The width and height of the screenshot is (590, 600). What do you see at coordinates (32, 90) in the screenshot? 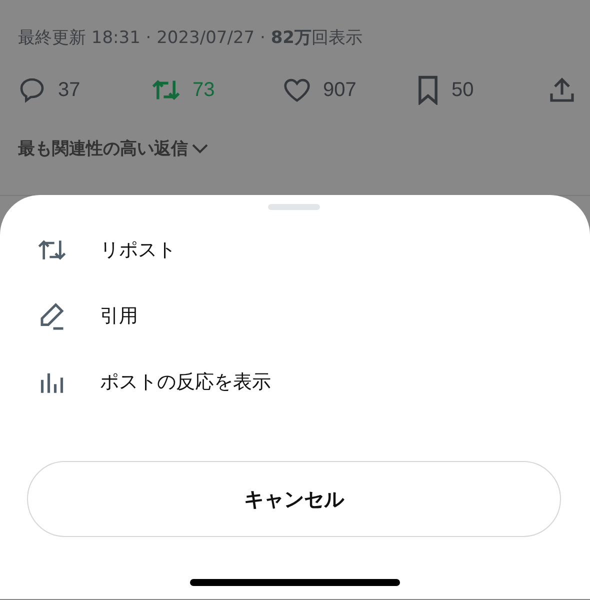
I see `speech-bubble-icon` at bounding box center [32, 90].